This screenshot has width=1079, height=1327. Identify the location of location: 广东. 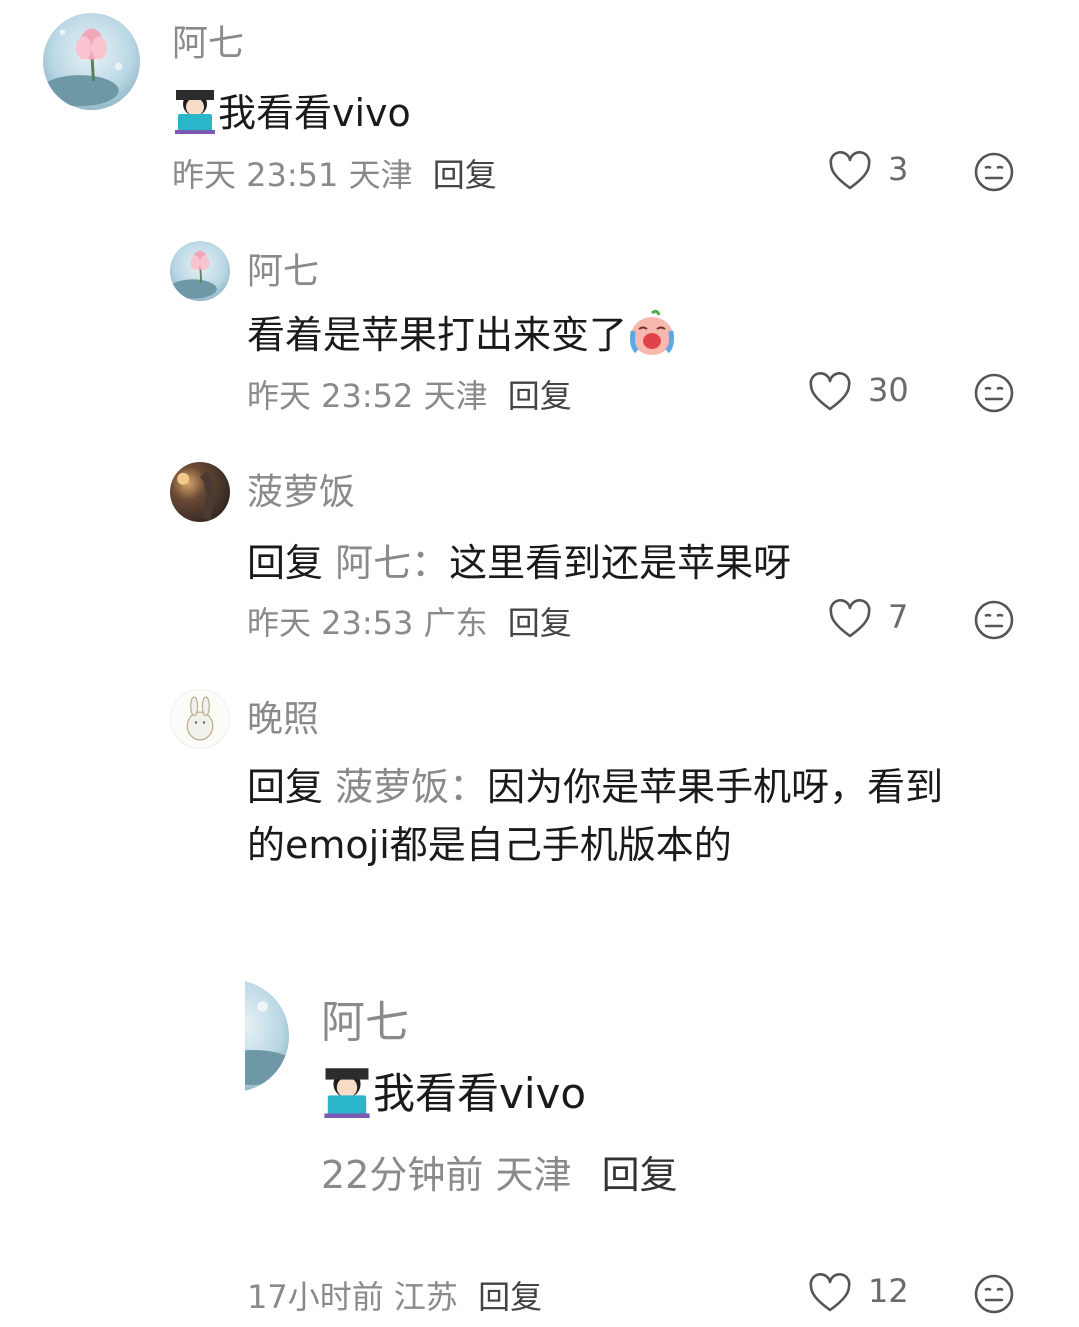
(455, 623).